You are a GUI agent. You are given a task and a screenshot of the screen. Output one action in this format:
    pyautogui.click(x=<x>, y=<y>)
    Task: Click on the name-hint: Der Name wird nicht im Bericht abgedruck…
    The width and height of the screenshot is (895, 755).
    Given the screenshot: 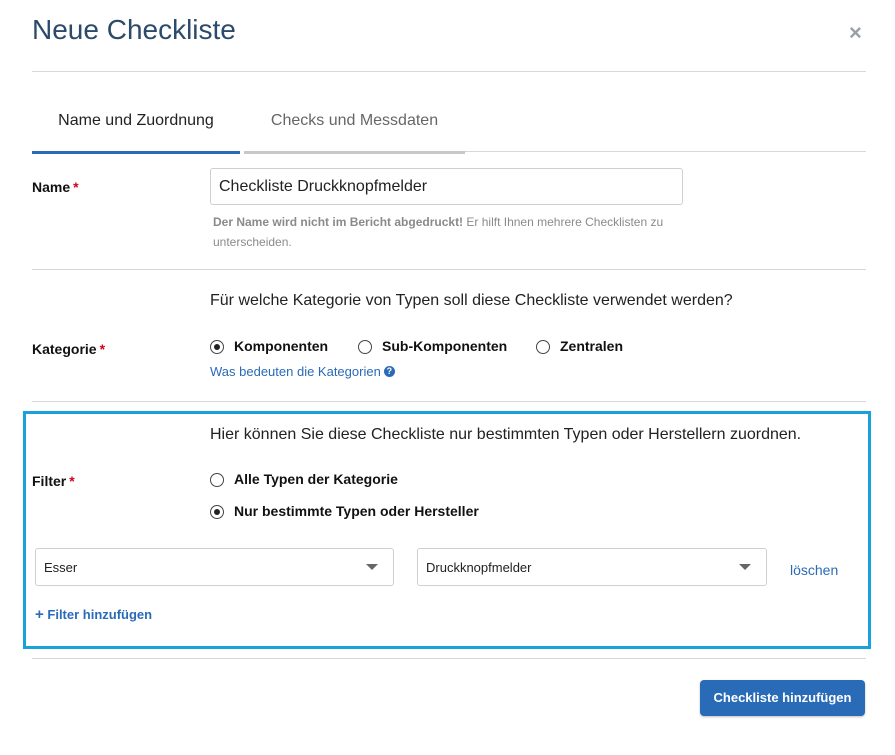 What is the action you would take?
    pyautogui.click(x=453, y=232)
    